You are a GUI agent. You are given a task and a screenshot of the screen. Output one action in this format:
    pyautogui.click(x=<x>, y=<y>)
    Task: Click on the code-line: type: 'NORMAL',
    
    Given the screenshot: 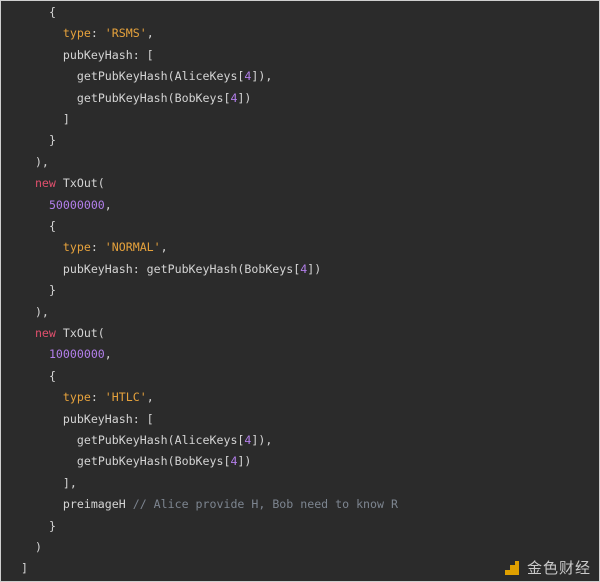 What is the action you would take?
    pyautogui.click(x=115, y=247)
    